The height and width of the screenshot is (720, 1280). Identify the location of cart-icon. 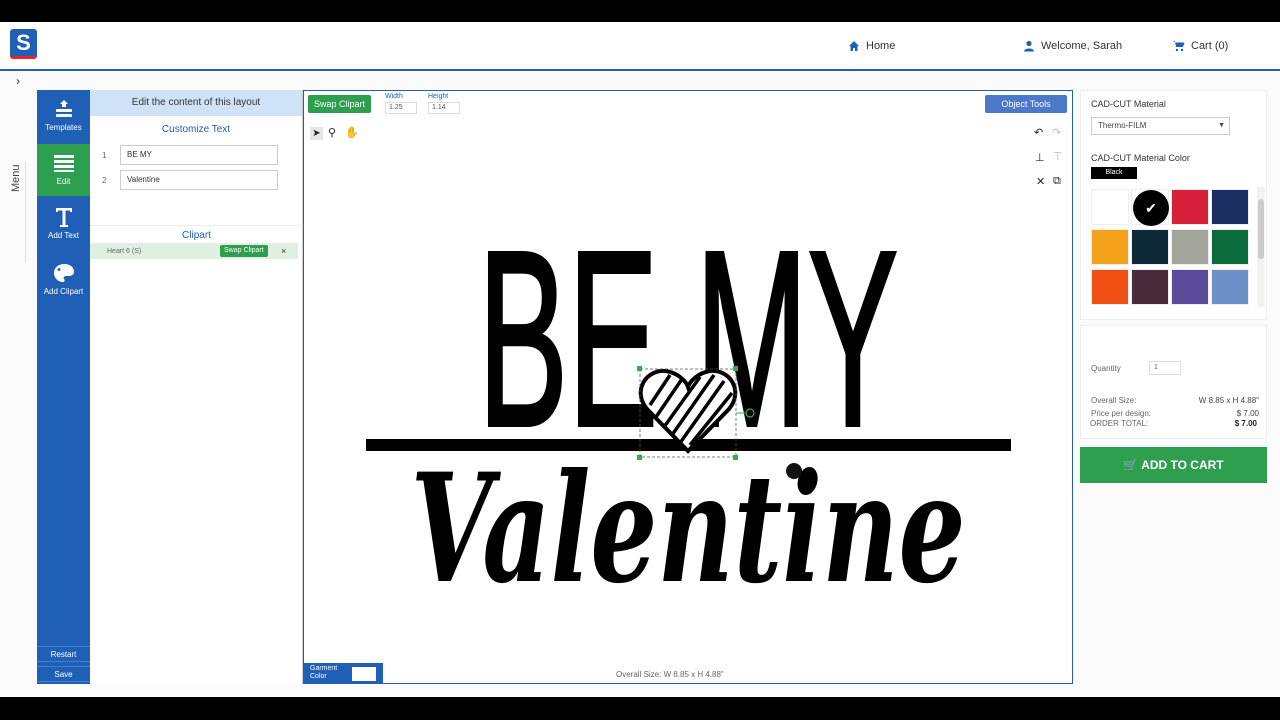
(1179, 46).